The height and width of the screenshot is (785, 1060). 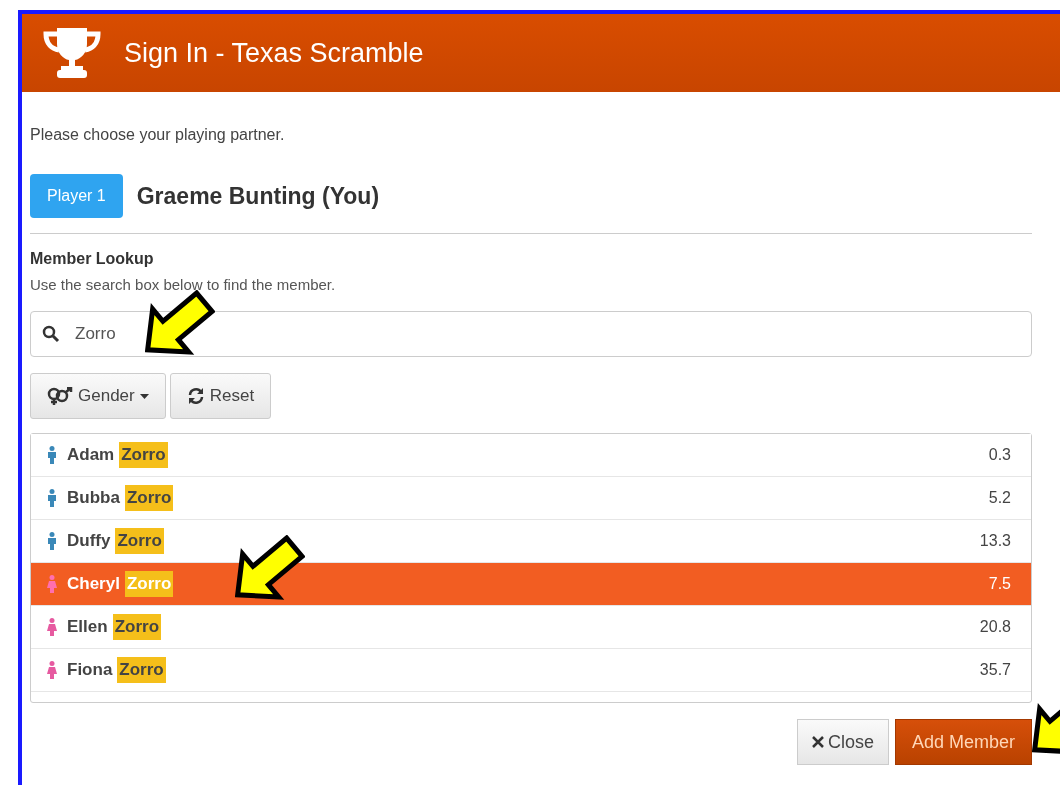 What do you see at coordinates (92, 259) in the screenshot?
I see `section-heading: Member Lookup` at bounding box center [92, 259].